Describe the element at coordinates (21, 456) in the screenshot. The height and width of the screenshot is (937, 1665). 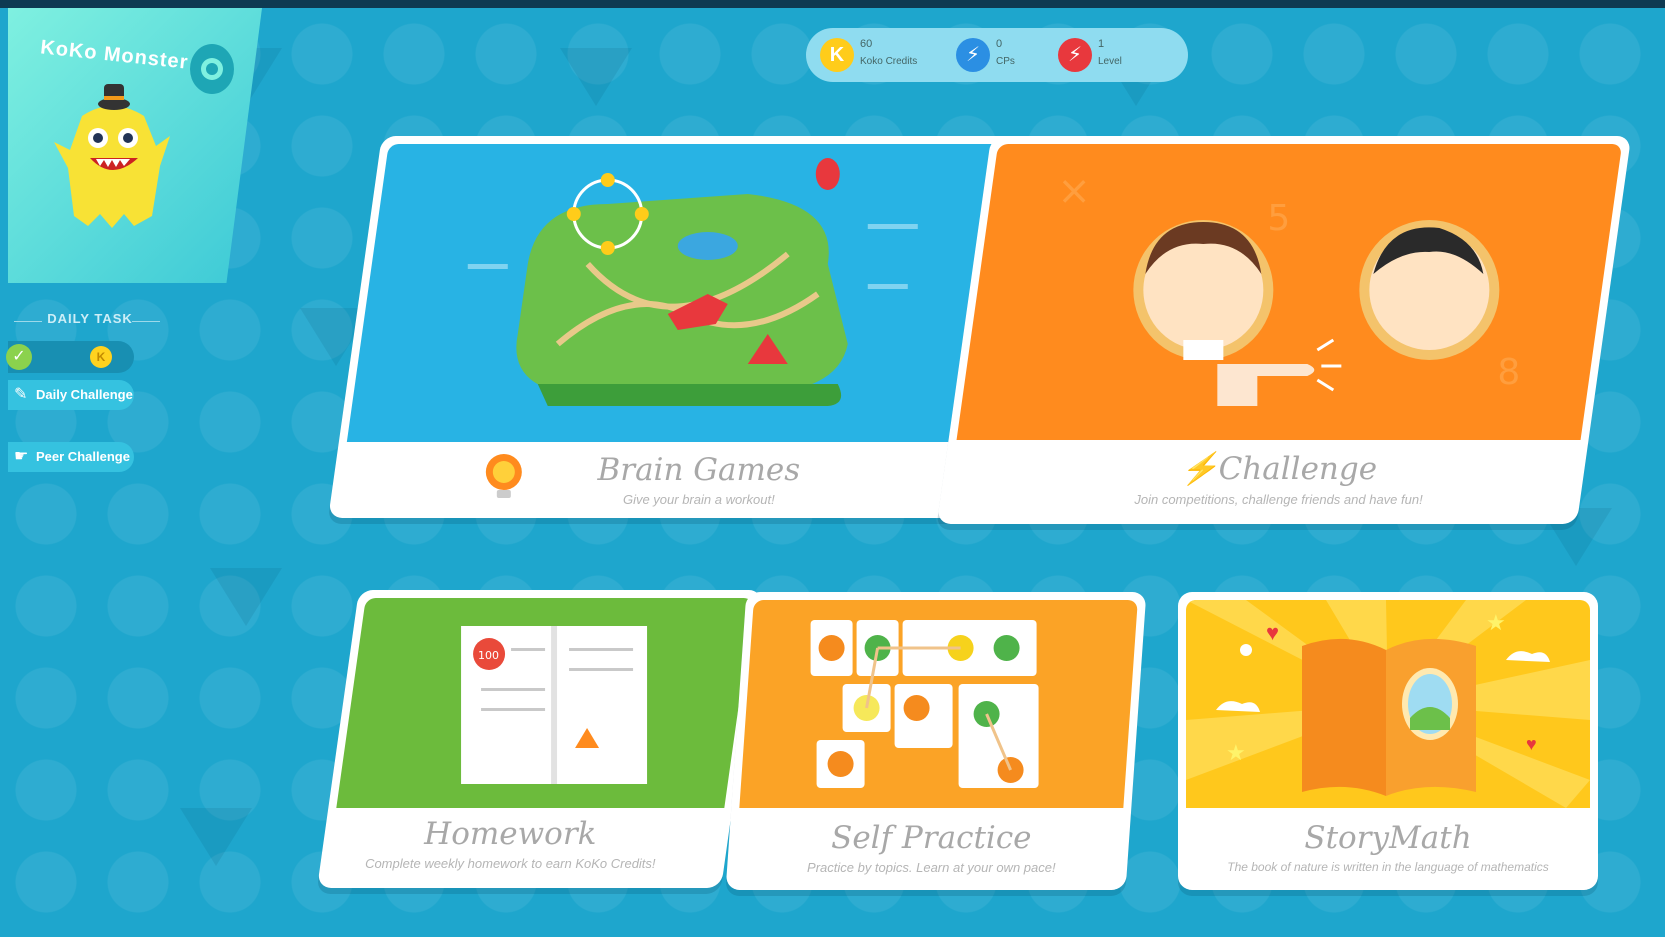
I see `hand-point-icon: ☛` at that location.